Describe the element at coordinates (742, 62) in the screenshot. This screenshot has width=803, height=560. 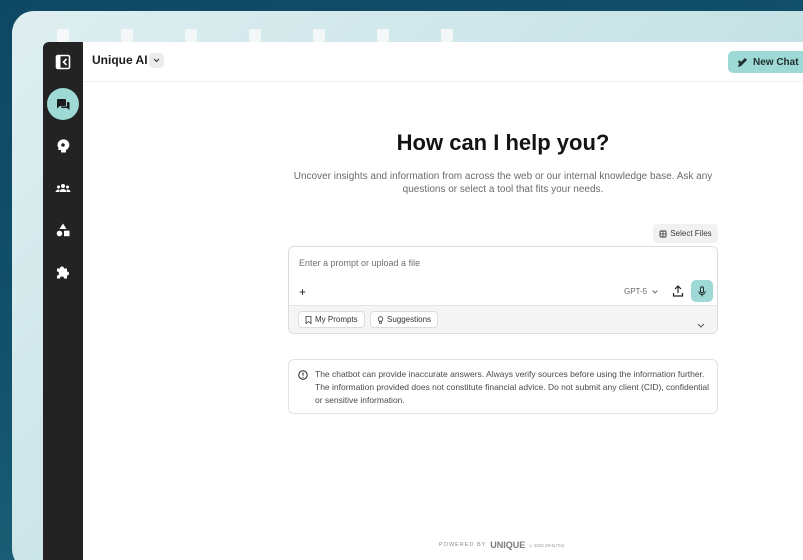
I see `new-chat-icon` at that location.